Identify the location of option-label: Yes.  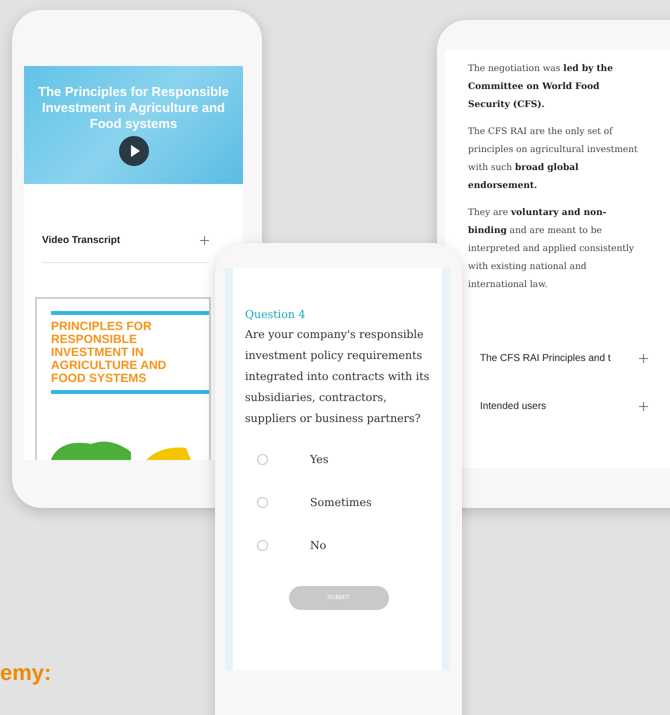
(319, 459).